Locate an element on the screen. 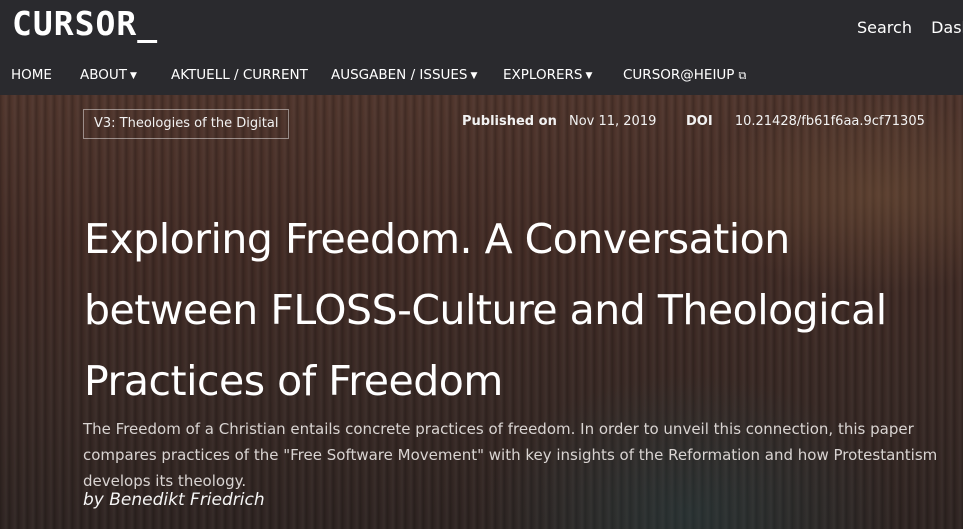 The width and height of the screenshot is (963, 529). nav-item-label: AUSGABEN / ISSUES is located at coordinates (399, 75).